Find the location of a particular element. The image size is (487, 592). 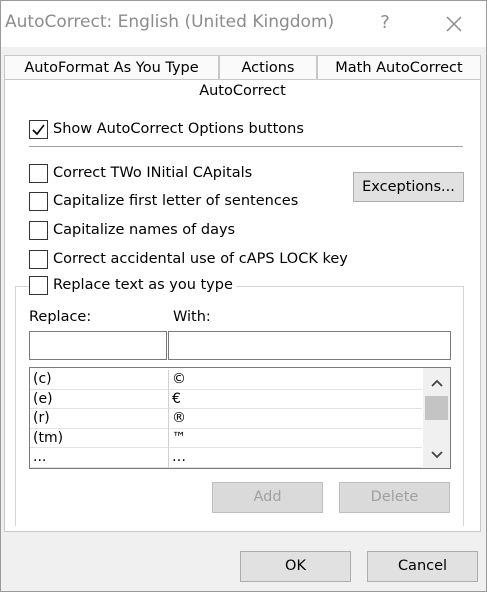

capitalize-days-option: Capitalize names of days is located at coordinates (132, 230).